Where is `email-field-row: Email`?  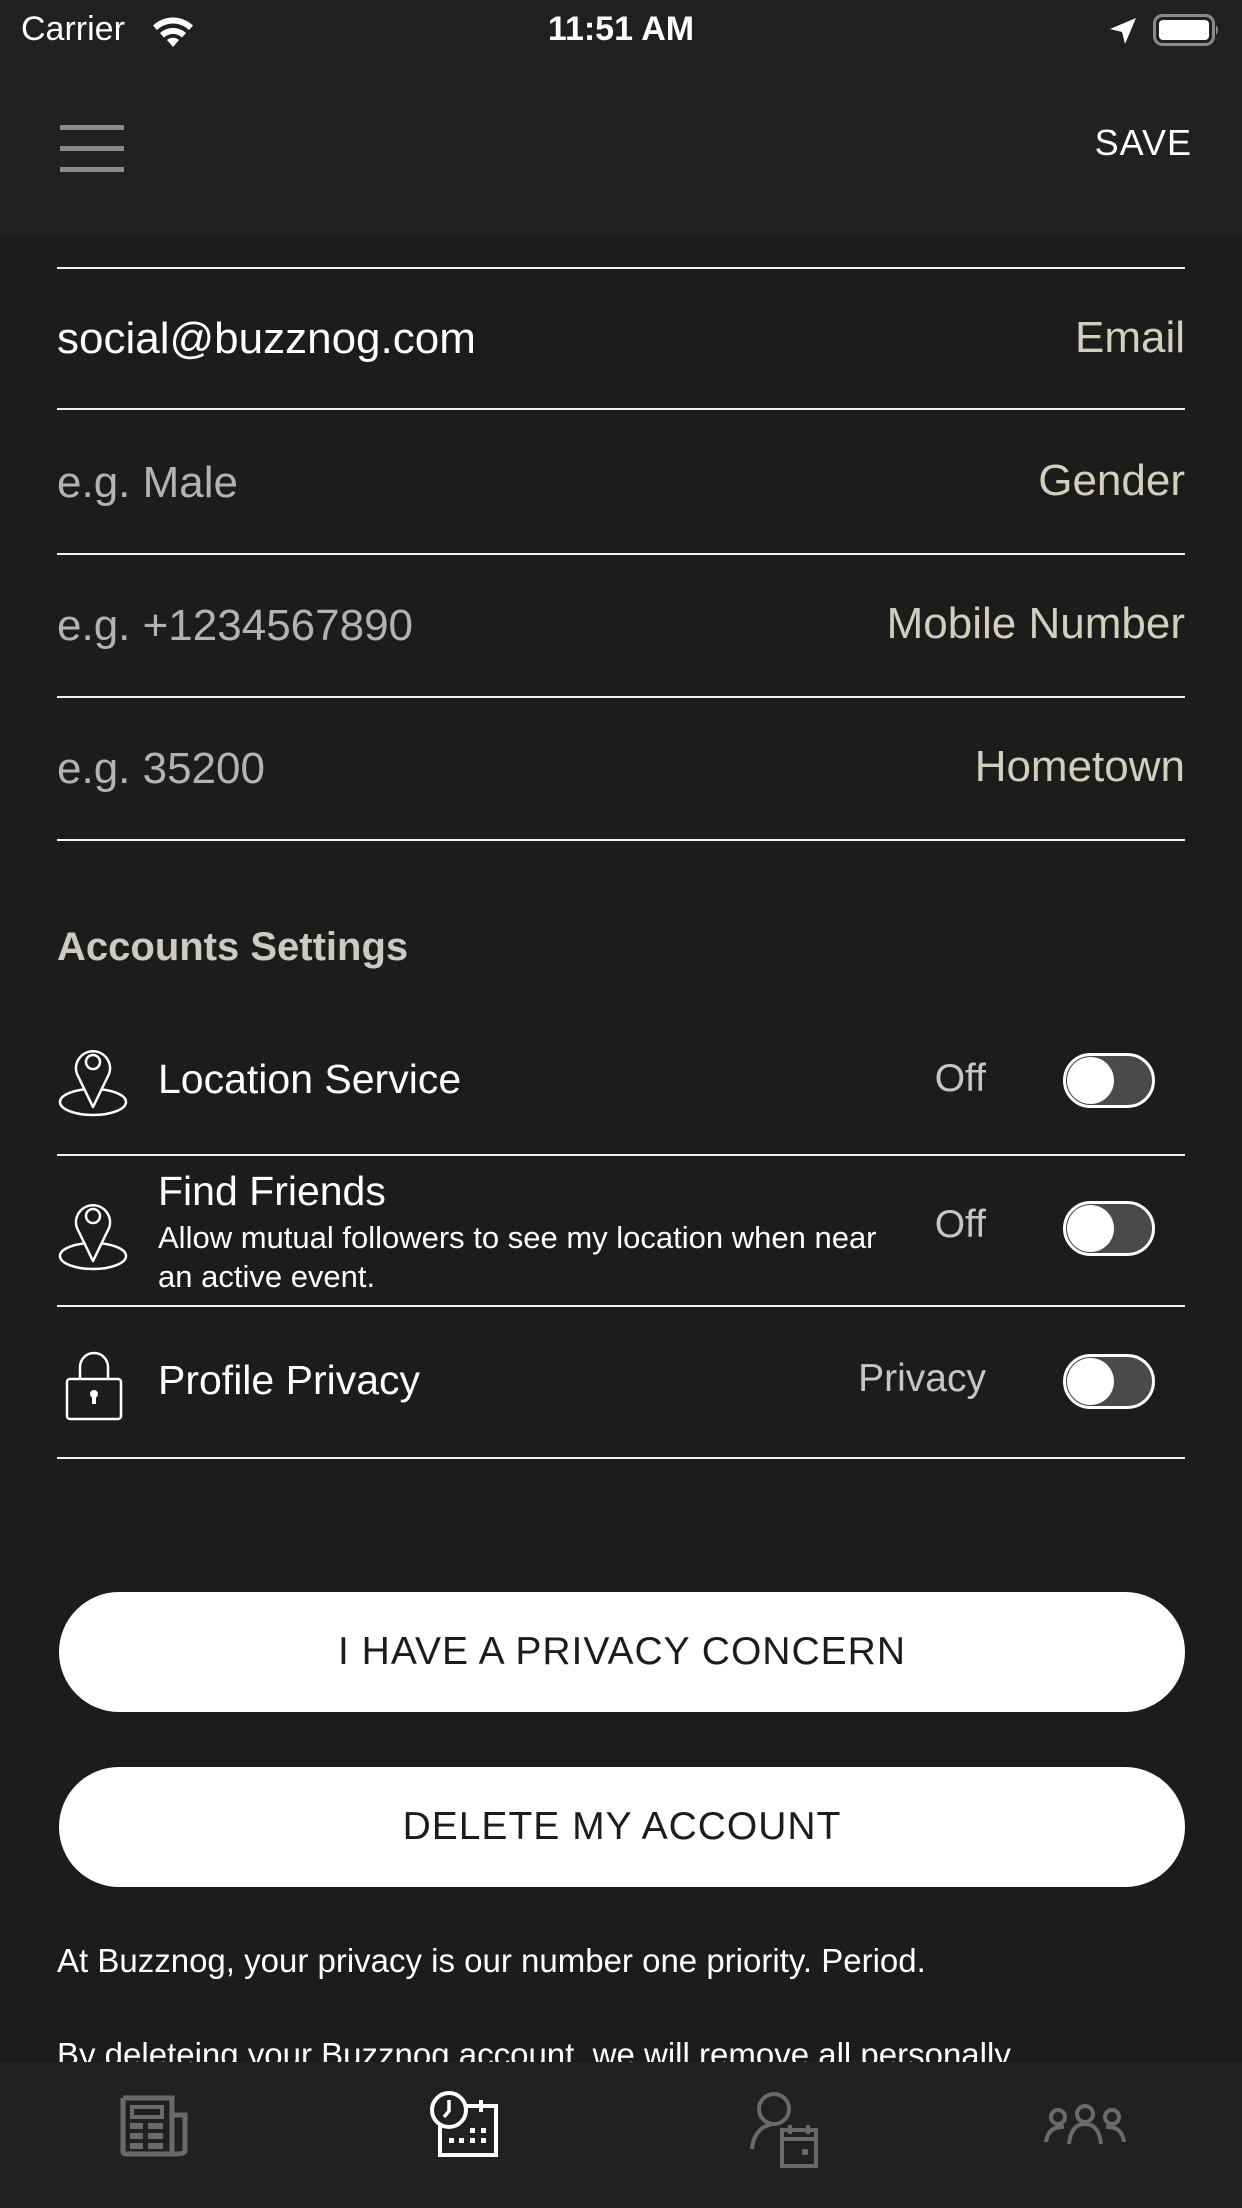
email-field-row: Email is located at coordinates (621, 338).